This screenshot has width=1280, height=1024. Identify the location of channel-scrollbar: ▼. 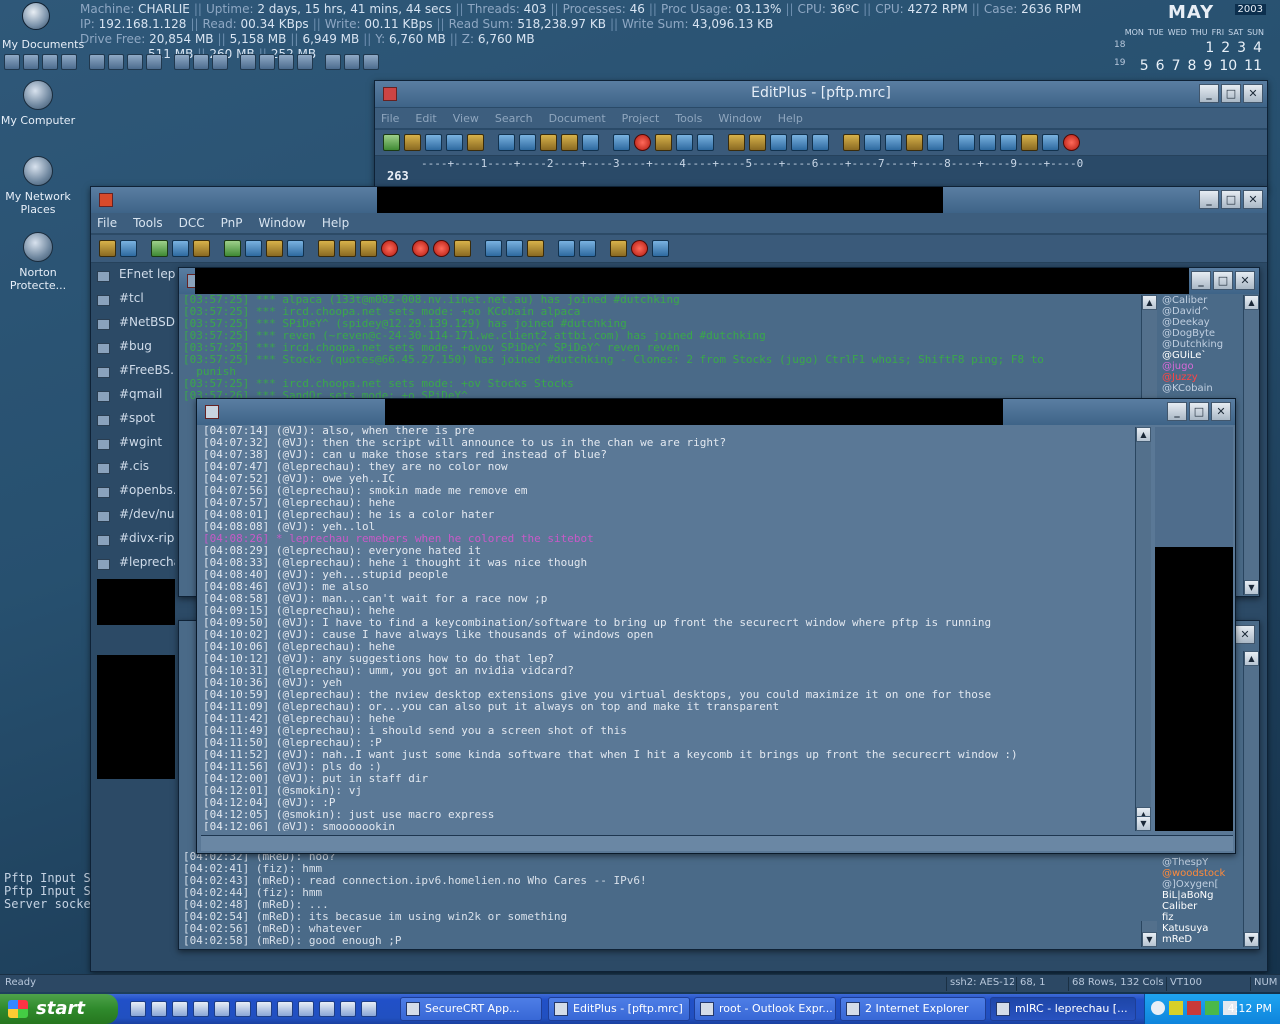
(1149, 934).